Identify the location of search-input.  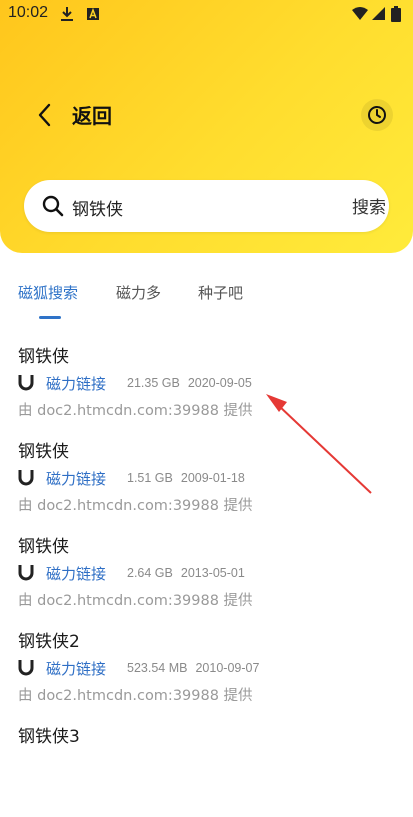
(197, 207).